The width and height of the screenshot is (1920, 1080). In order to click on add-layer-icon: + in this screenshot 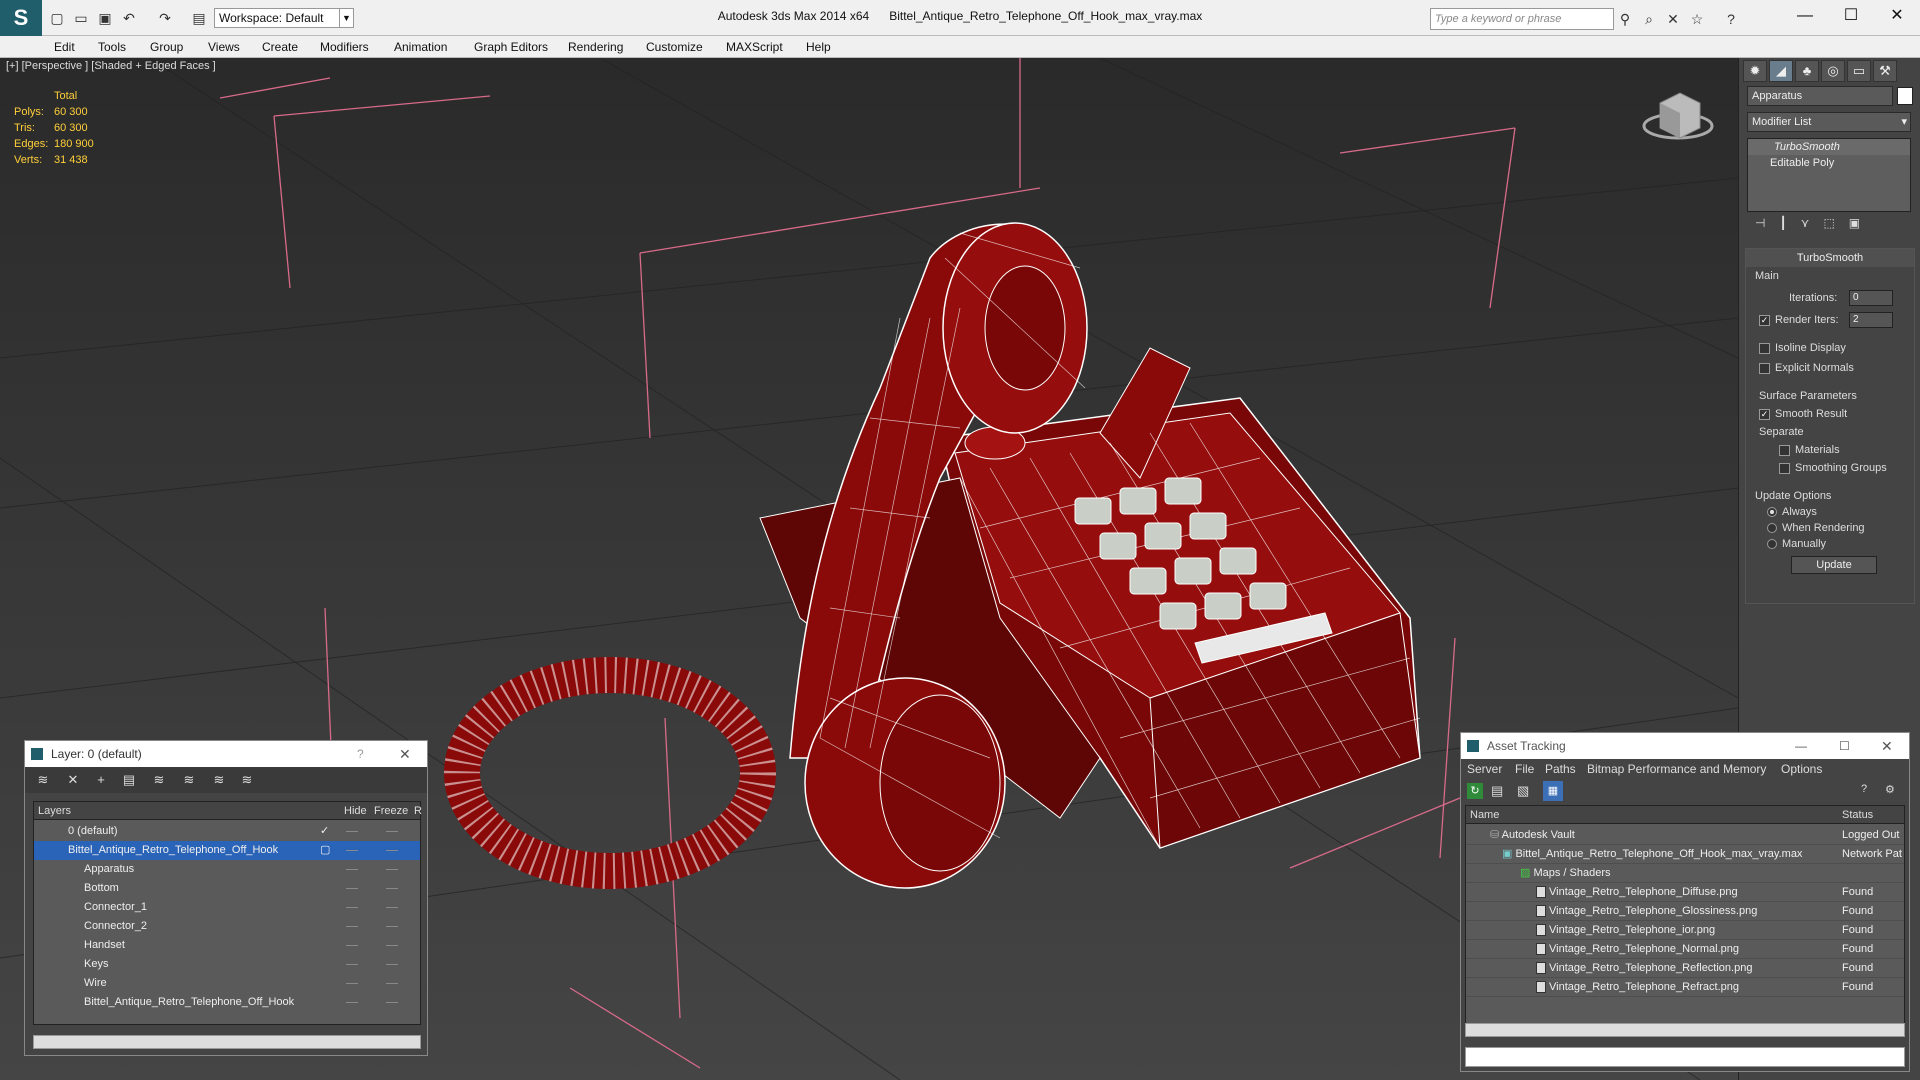, I will do `click(101, 780)`.